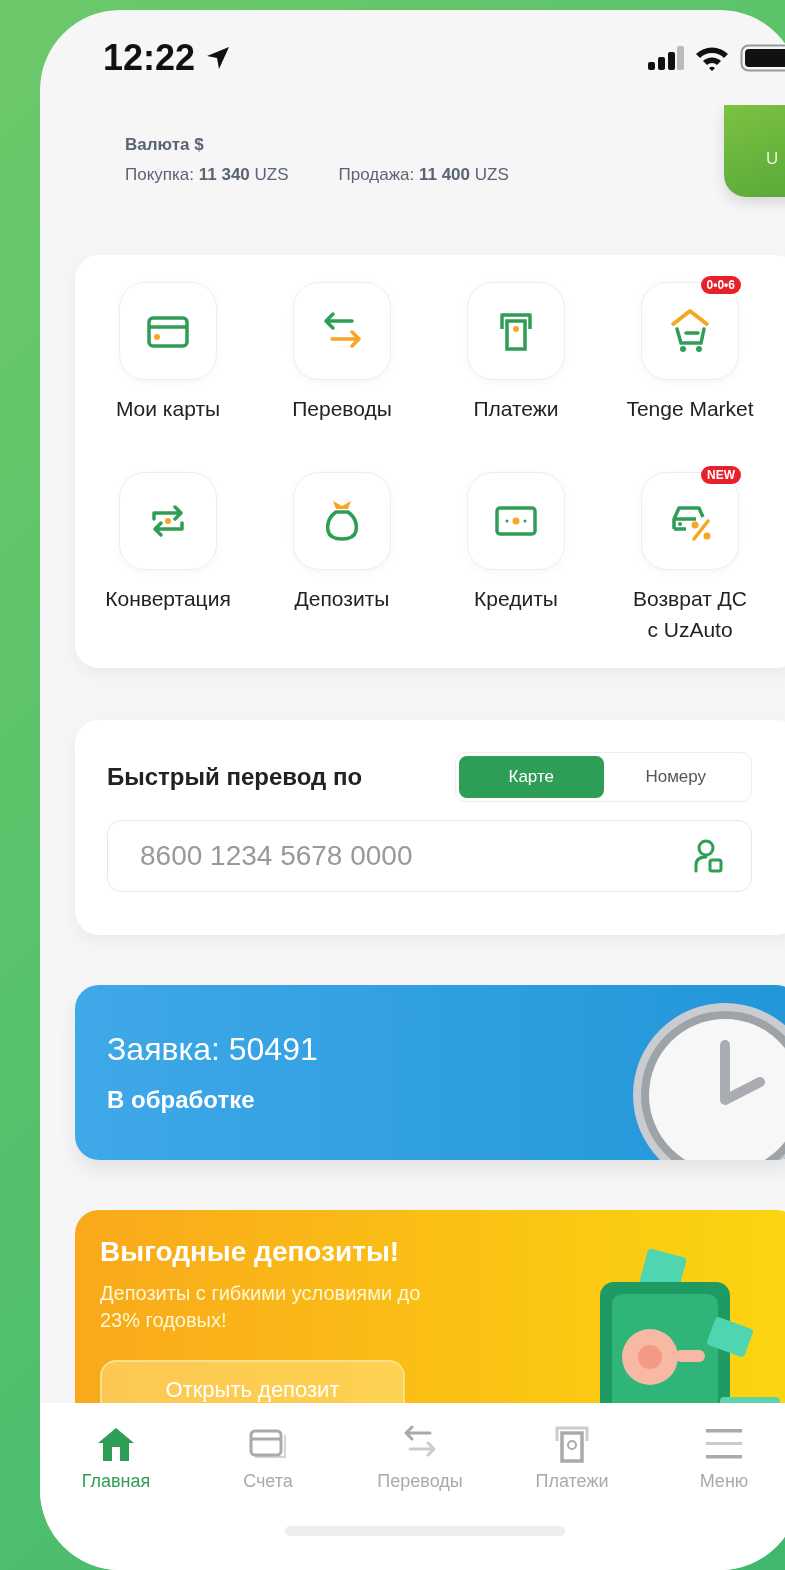 This screenshot has height=1570, width=785. Describe the element at coordinates (207, 175) in the screenshot. I see `buy-rate: Покупка: 11 340 UZS` at that location.